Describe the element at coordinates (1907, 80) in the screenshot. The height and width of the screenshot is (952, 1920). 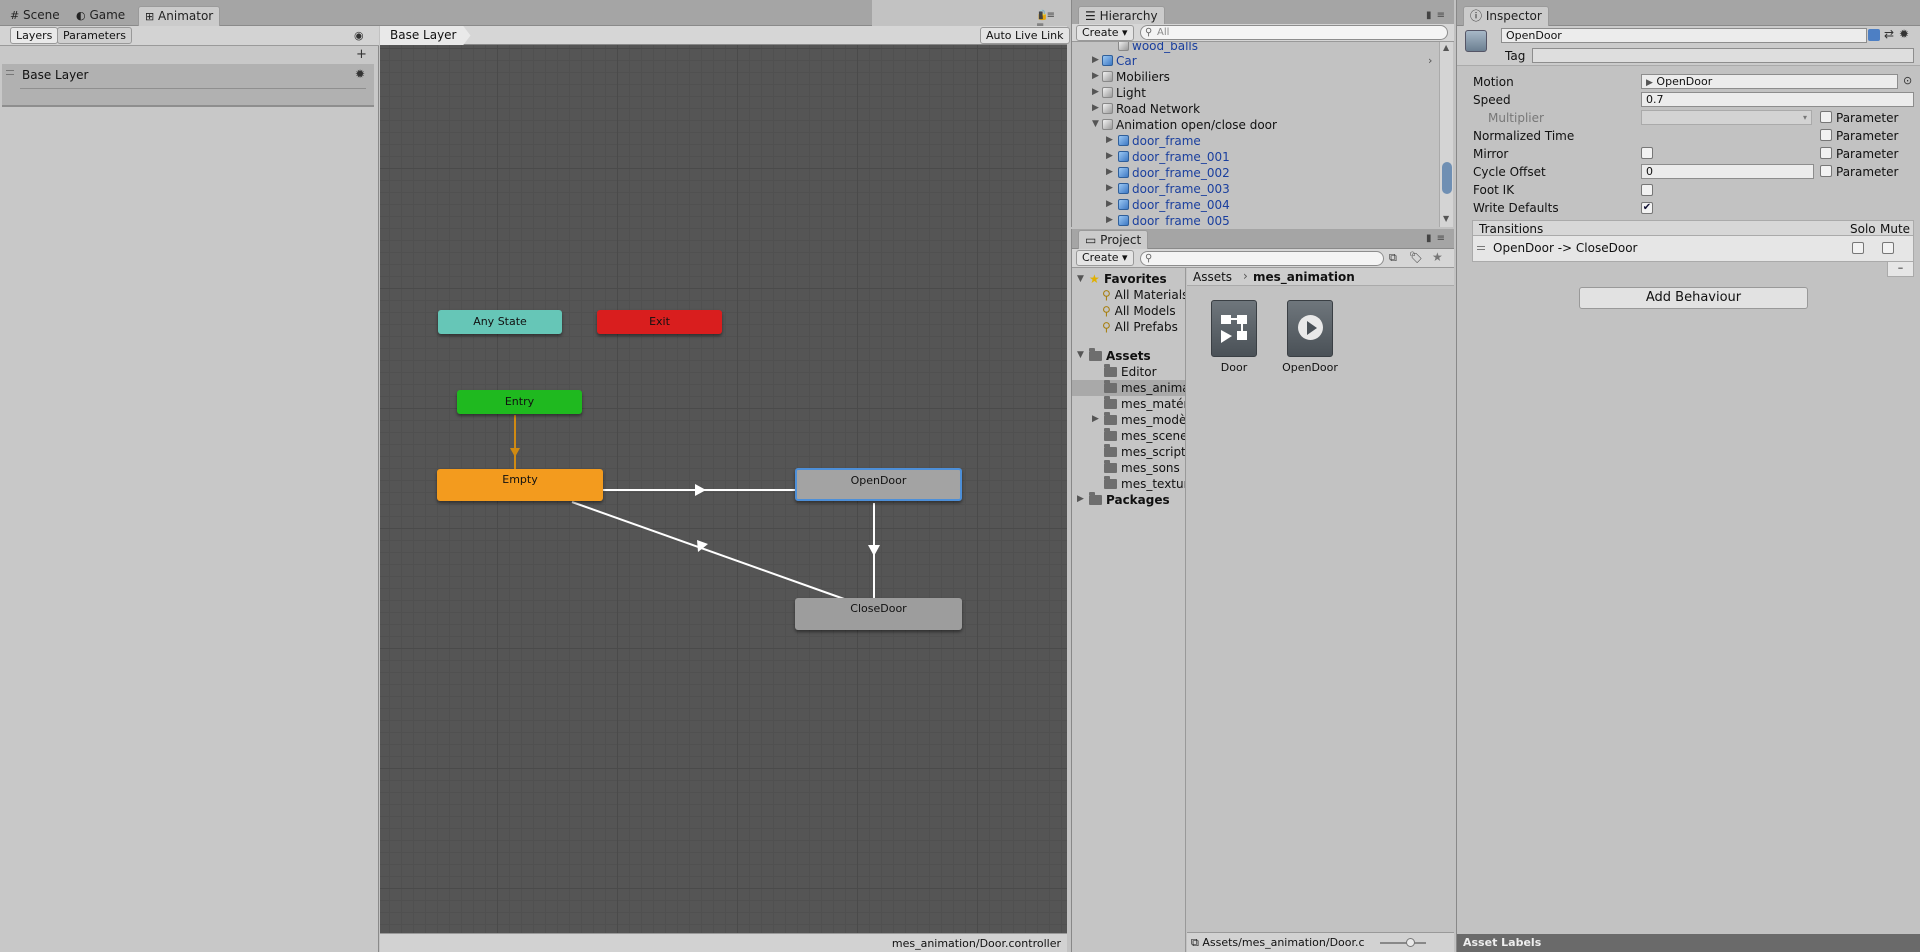
I see `object-picker-icon: ⊙` at that location.